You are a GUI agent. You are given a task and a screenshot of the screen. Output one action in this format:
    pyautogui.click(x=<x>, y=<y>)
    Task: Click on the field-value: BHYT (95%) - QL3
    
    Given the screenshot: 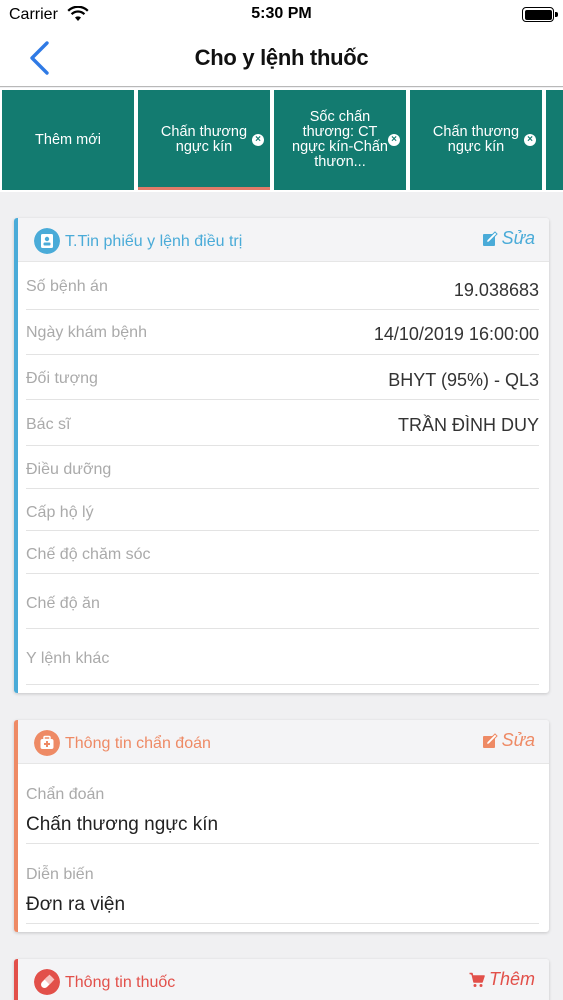 What is the action you would take?
    pyautogui.click(x=463, y=380)
    